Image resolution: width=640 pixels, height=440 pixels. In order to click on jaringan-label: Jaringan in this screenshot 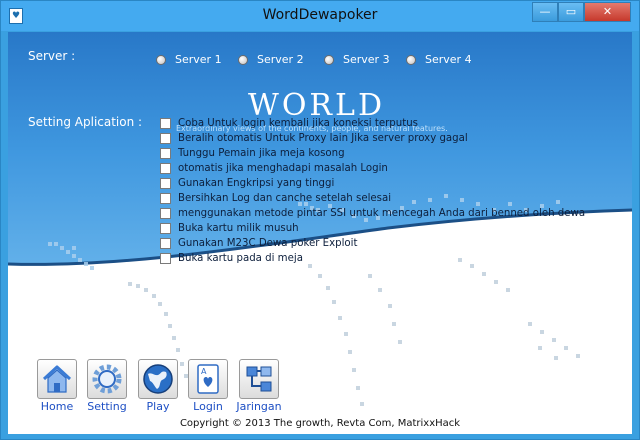, I will do `click(259, 406)`.